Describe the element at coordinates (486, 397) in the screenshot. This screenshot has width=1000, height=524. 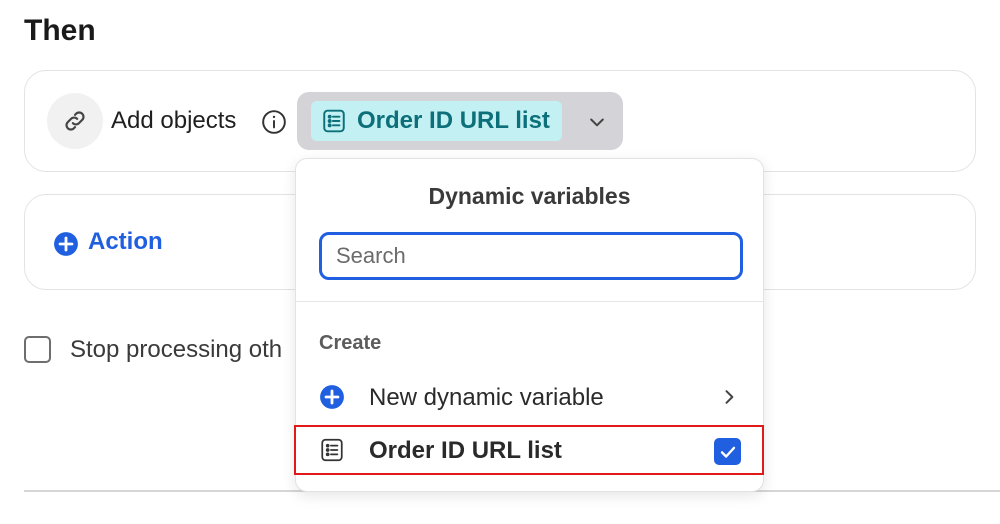
I see `new-dynamic-variable-label: New dynamic variable` at that location.